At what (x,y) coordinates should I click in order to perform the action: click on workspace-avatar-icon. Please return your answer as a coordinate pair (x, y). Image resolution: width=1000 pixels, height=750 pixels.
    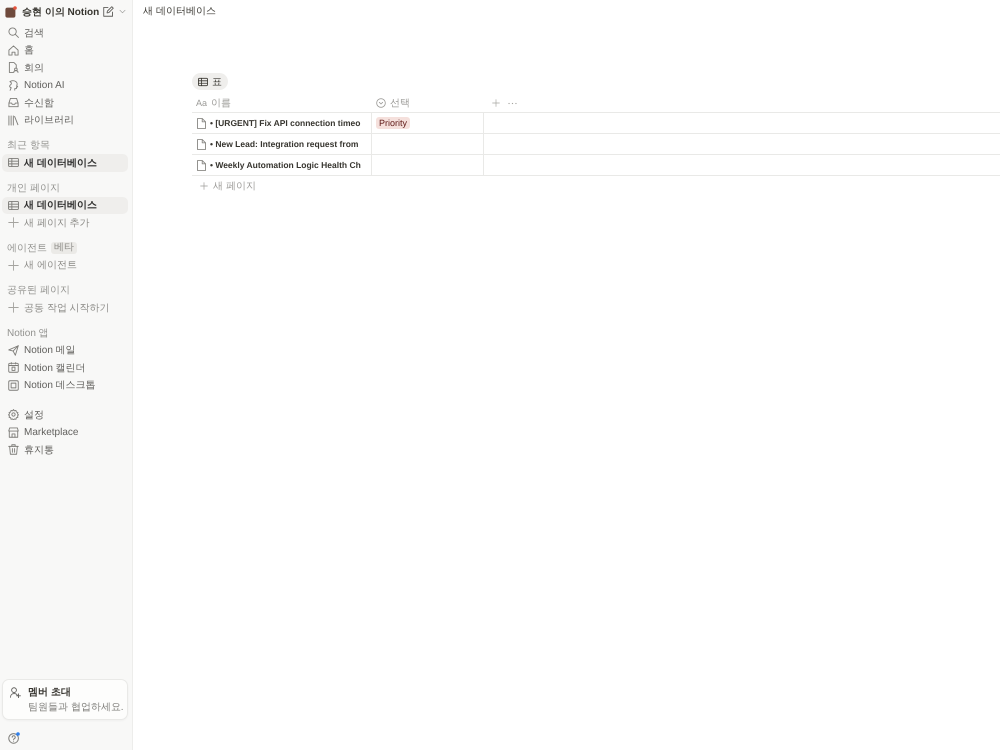
    Looking at the image, I should click on (11, 12).